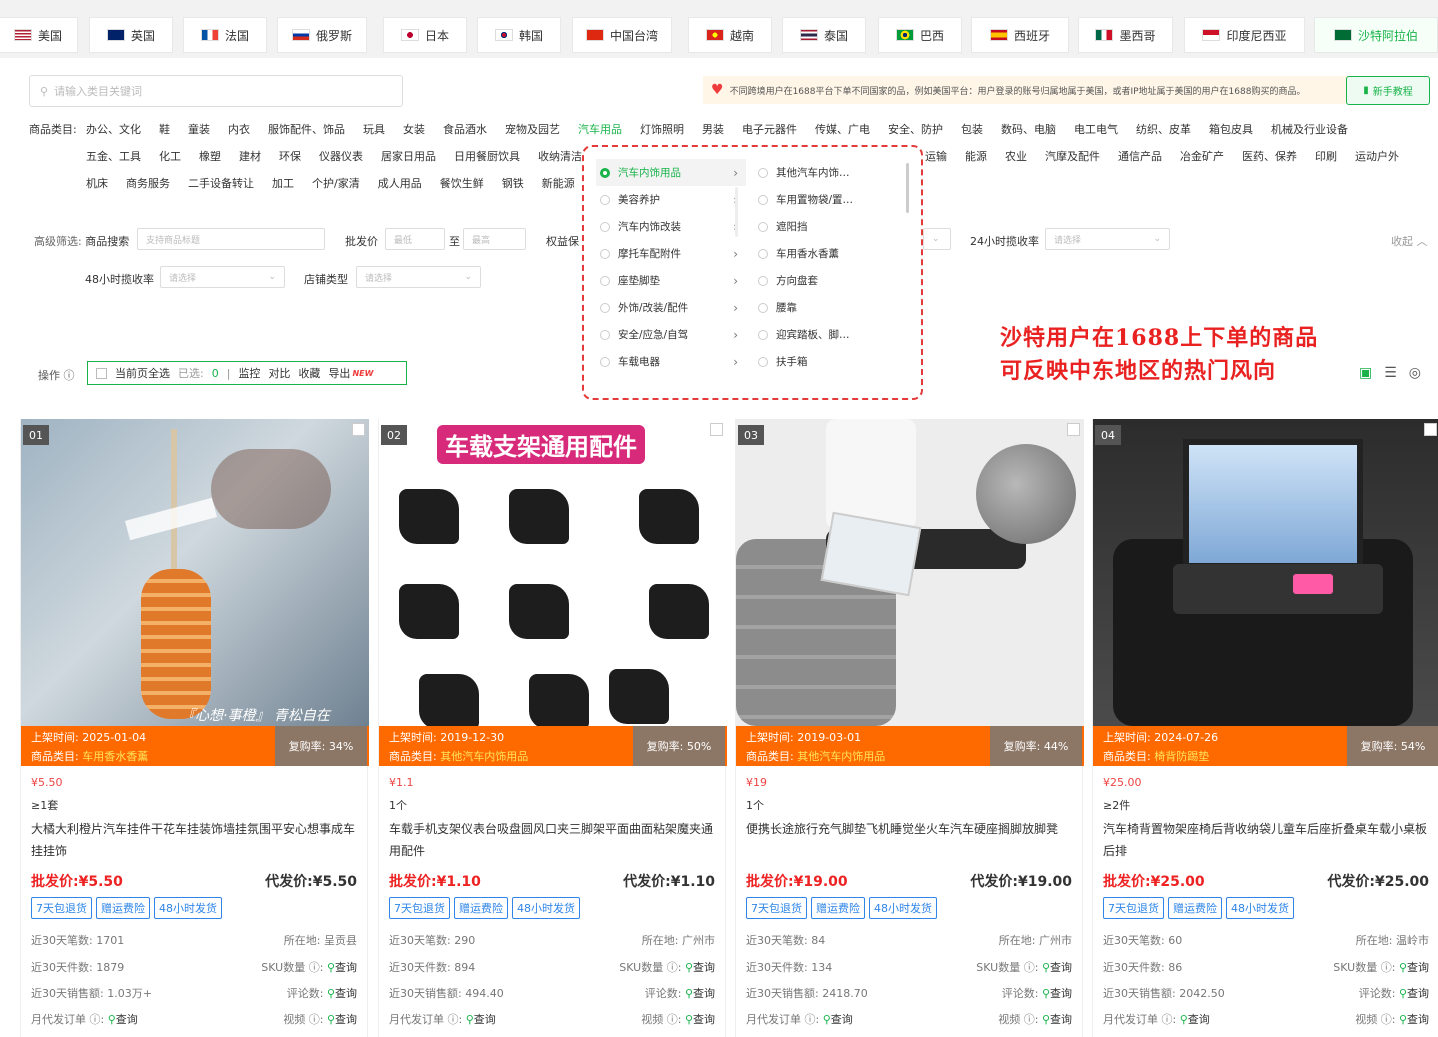 This screenshot has width=1438, height=1037. Describe the element at coordinates (216, 91) in the screenshot. I see `category-search-input: ⚲ 请输入类目关键词` at that location.